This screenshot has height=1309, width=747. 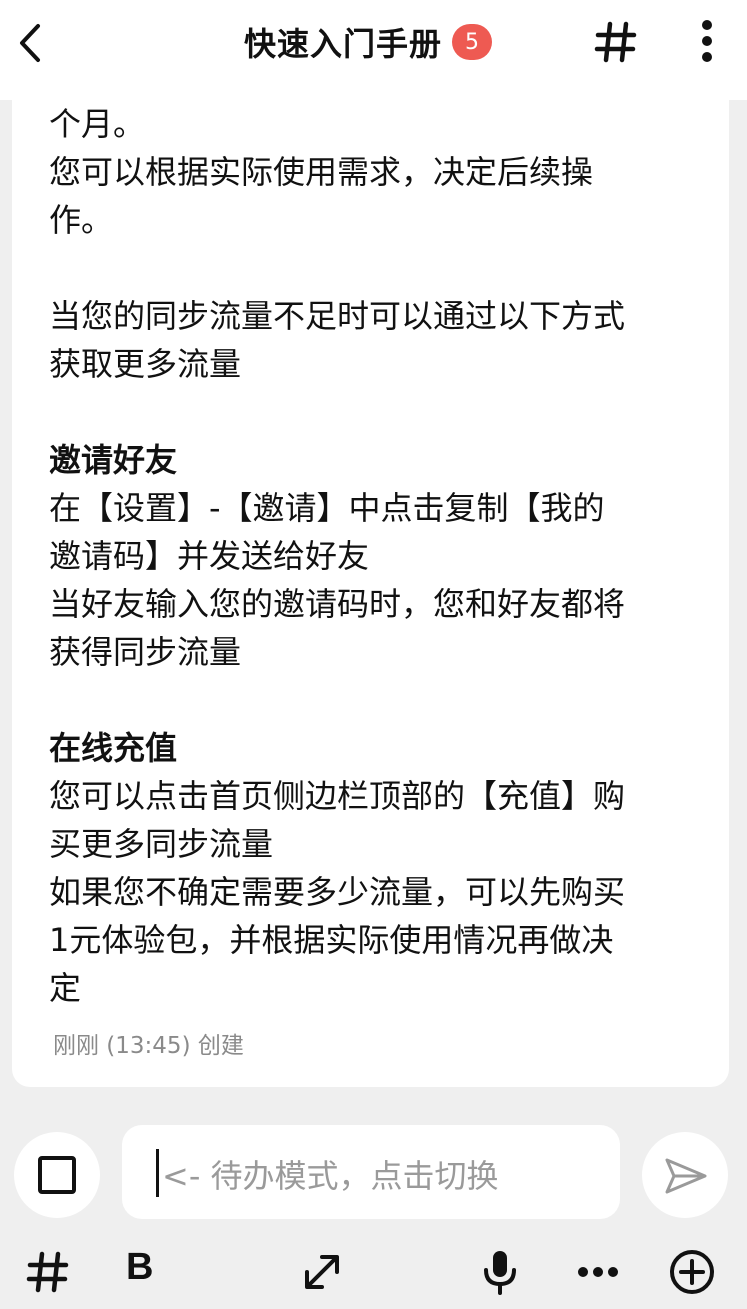 I want to click on expand-icon, so click(x=322, y=1272).